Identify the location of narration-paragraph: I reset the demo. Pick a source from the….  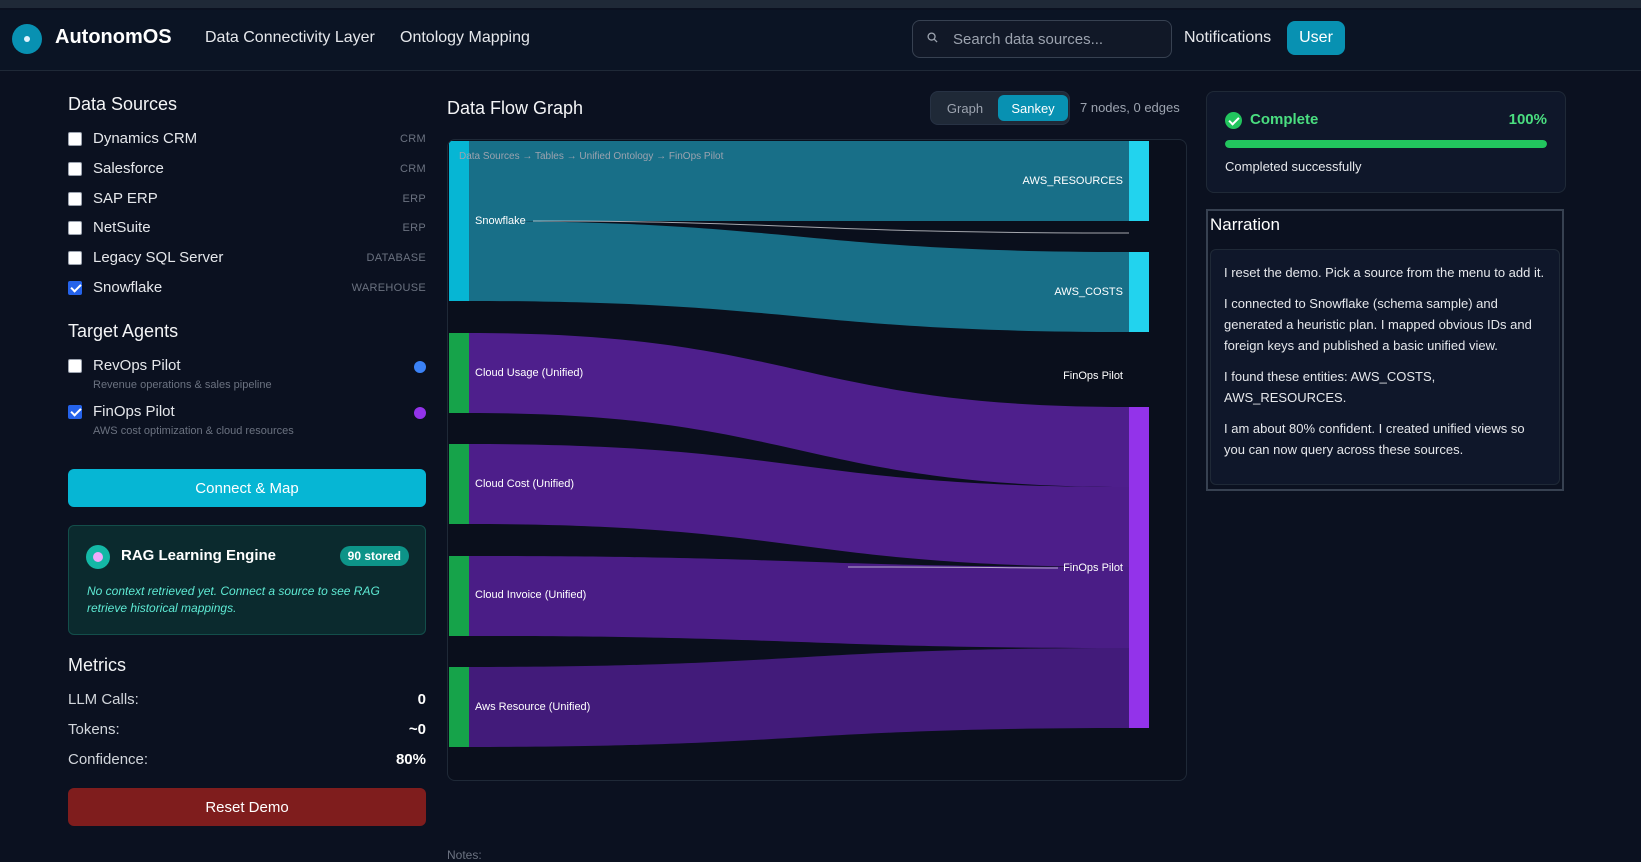
(1384, 272).